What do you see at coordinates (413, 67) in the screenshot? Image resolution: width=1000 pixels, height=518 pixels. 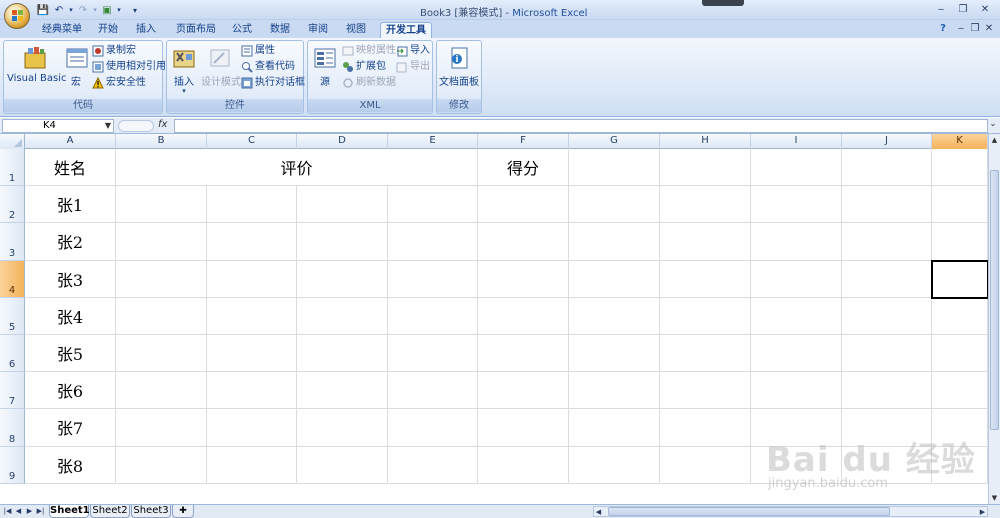 I see `xml-export-button: 导出` at bounding box center [413, 67].